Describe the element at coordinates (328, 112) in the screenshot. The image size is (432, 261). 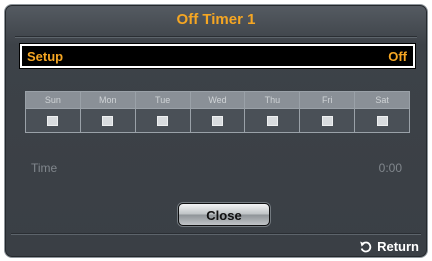
I see `day-fri: Fri` at that location.